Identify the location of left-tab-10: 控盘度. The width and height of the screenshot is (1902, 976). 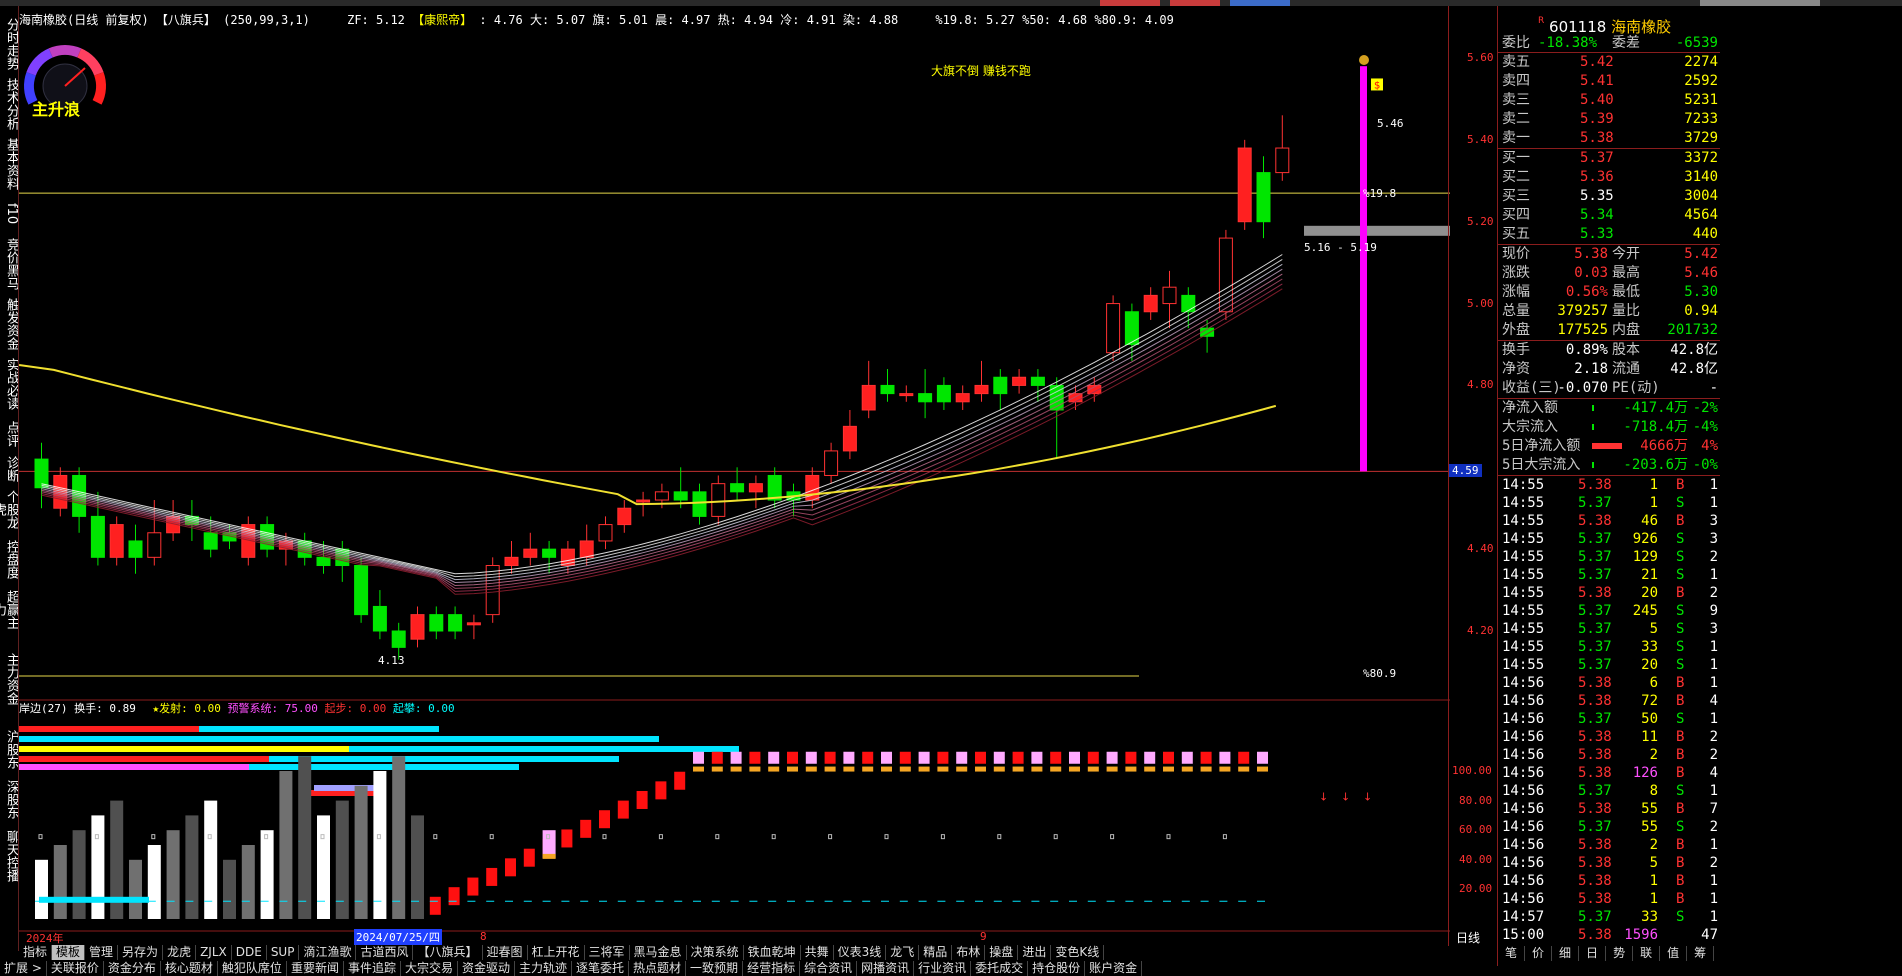
(9, 559).